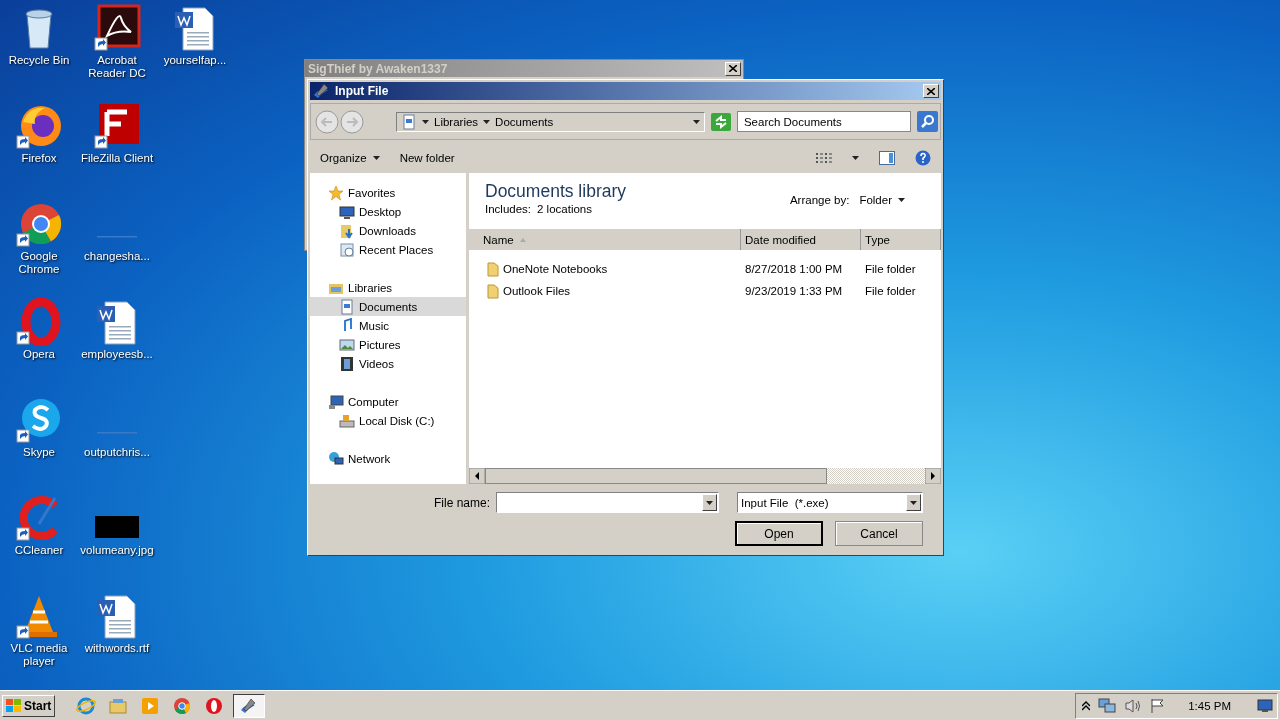  What do you see at coordinates (879, 533) in the screenshot?
I see `cancel-button: Cancel` at bounding box center [879, 533].